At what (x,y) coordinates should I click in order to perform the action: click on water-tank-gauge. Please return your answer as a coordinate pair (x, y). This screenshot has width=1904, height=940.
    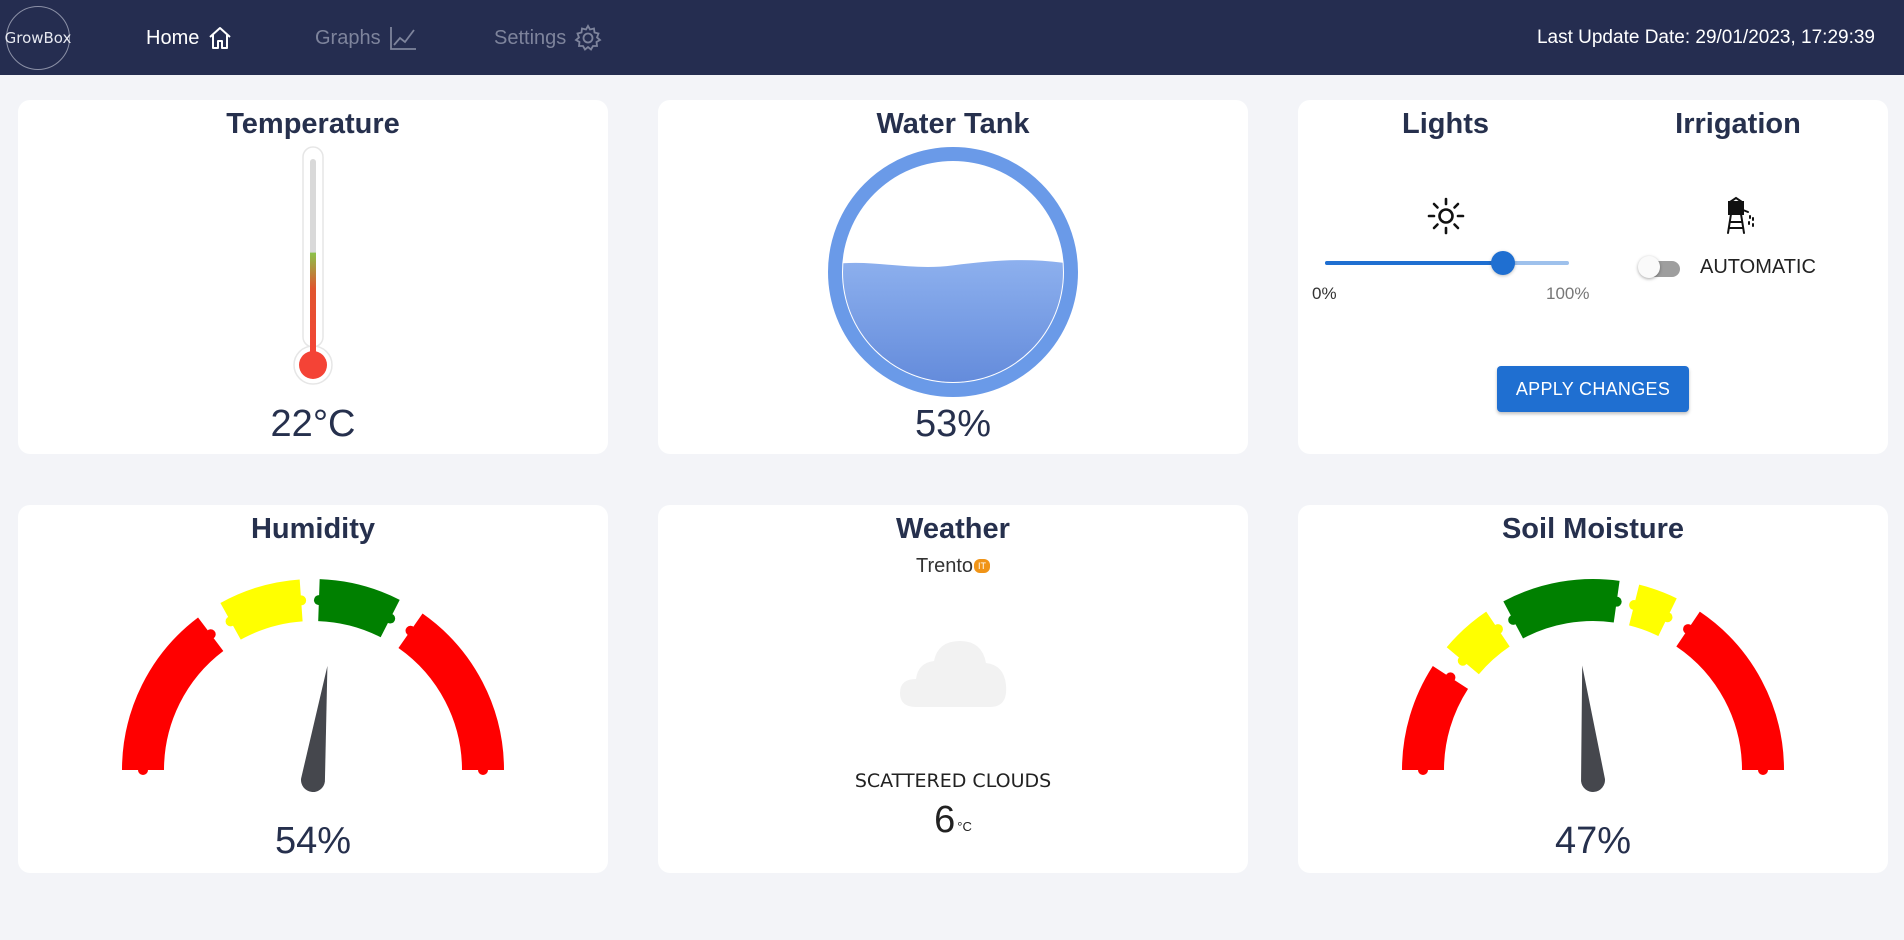
    Looking at the image, I should click on (953, 272).